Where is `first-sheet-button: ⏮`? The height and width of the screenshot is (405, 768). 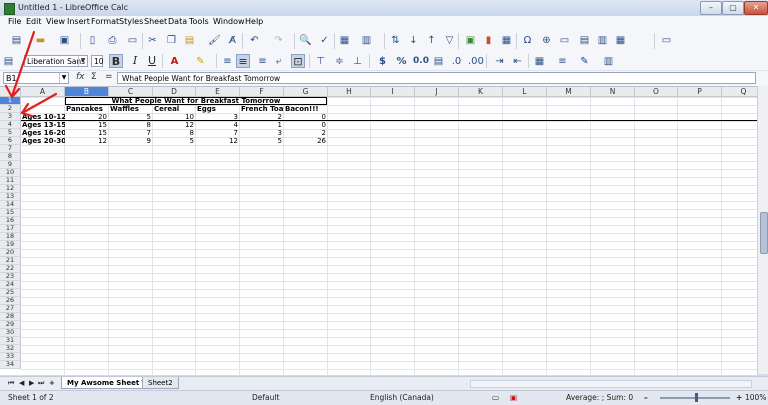 first-sheet-button: ⏮ is located at coordinates (11, 383).